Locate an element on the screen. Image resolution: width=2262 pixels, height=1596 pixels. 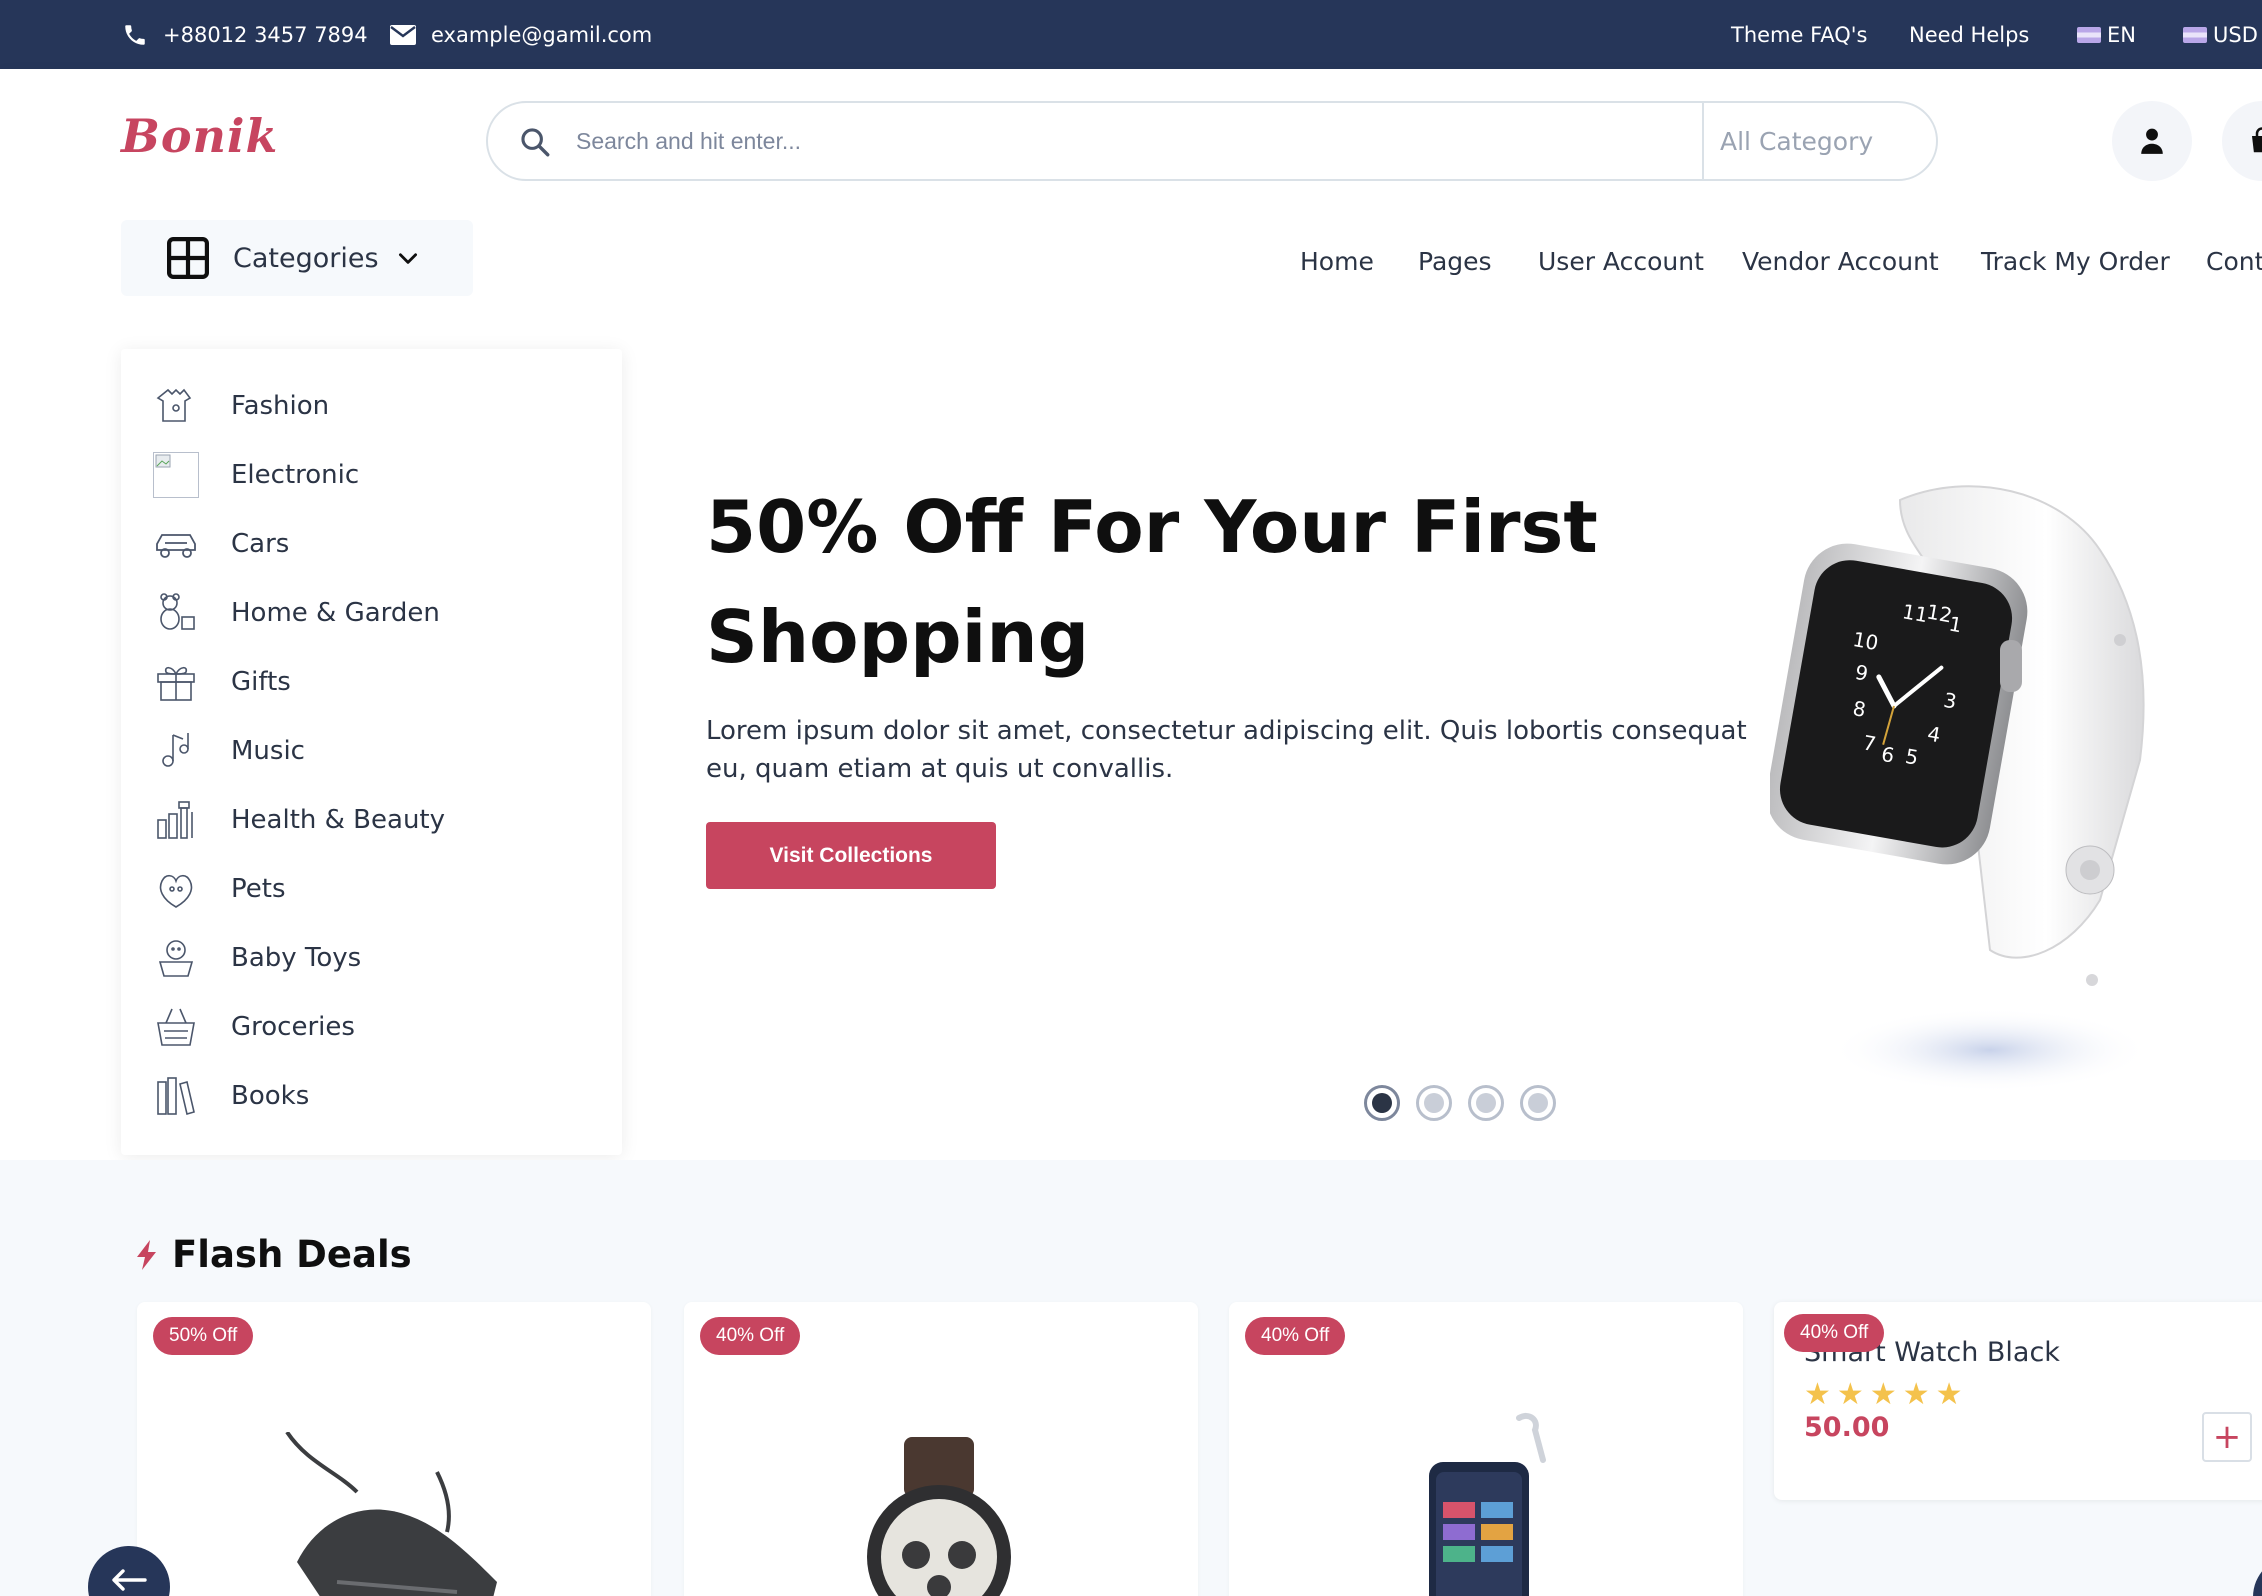
nav-track-my-order: Track My Order is located at coordinates (2075, 261).